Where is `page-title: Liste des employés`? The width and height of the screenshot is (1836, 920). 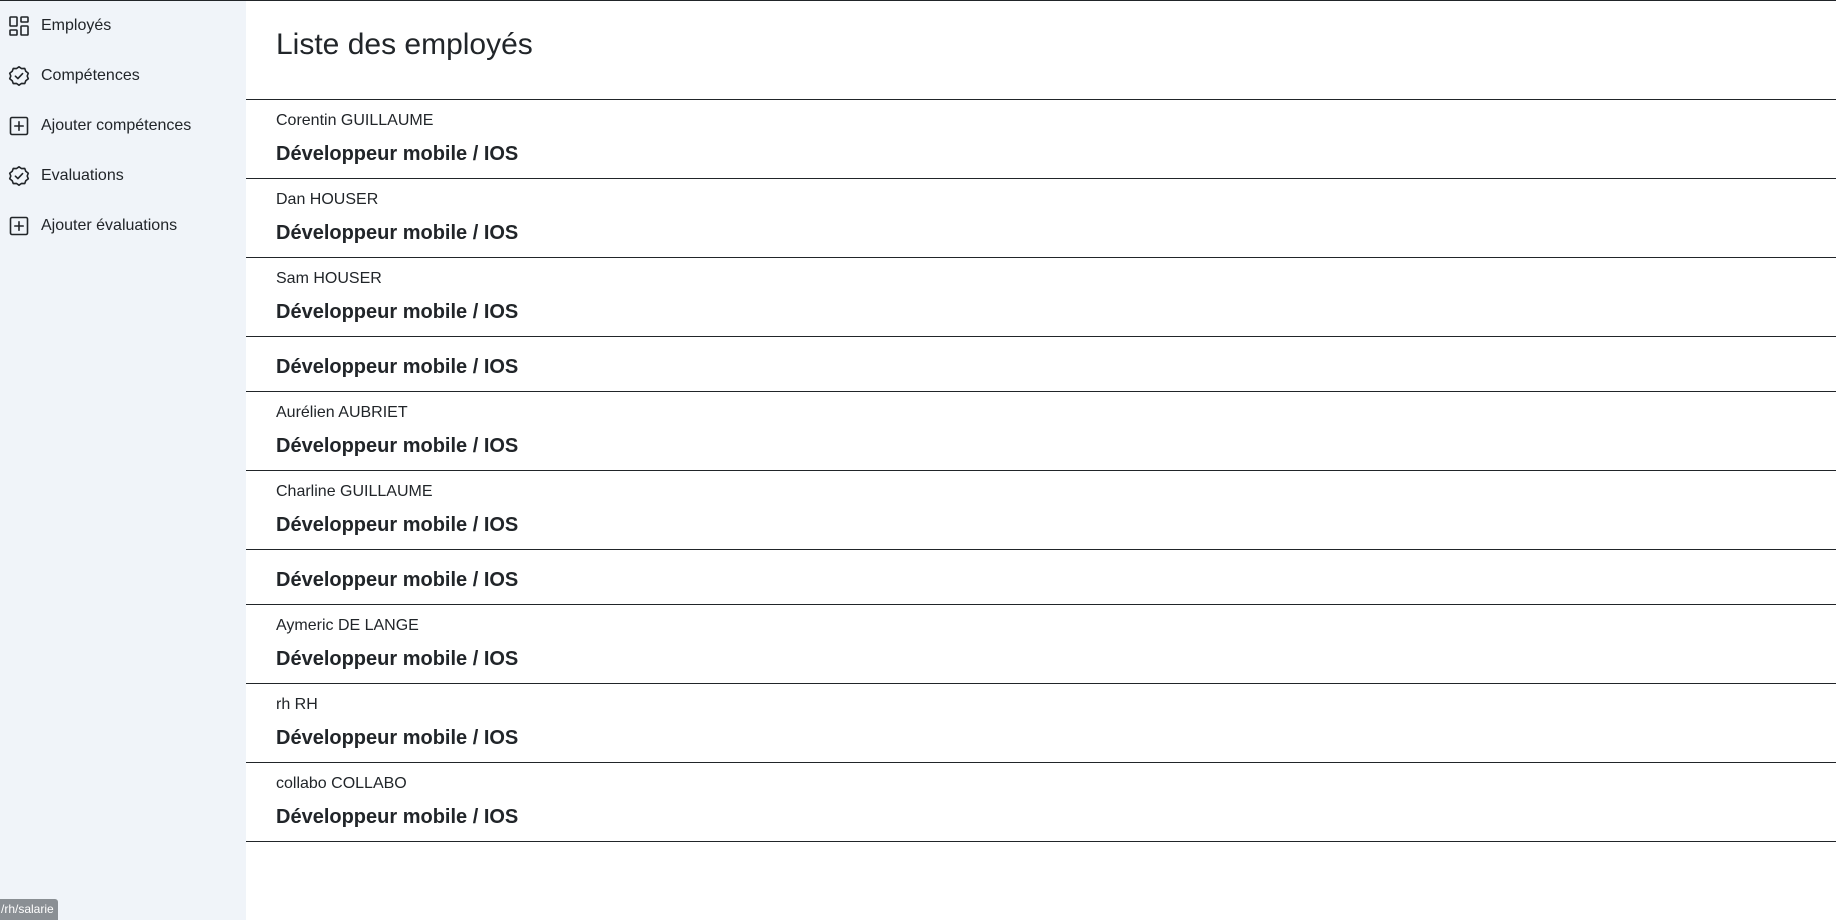 page-title: Liste des employés is located at coordinates (404, 44).